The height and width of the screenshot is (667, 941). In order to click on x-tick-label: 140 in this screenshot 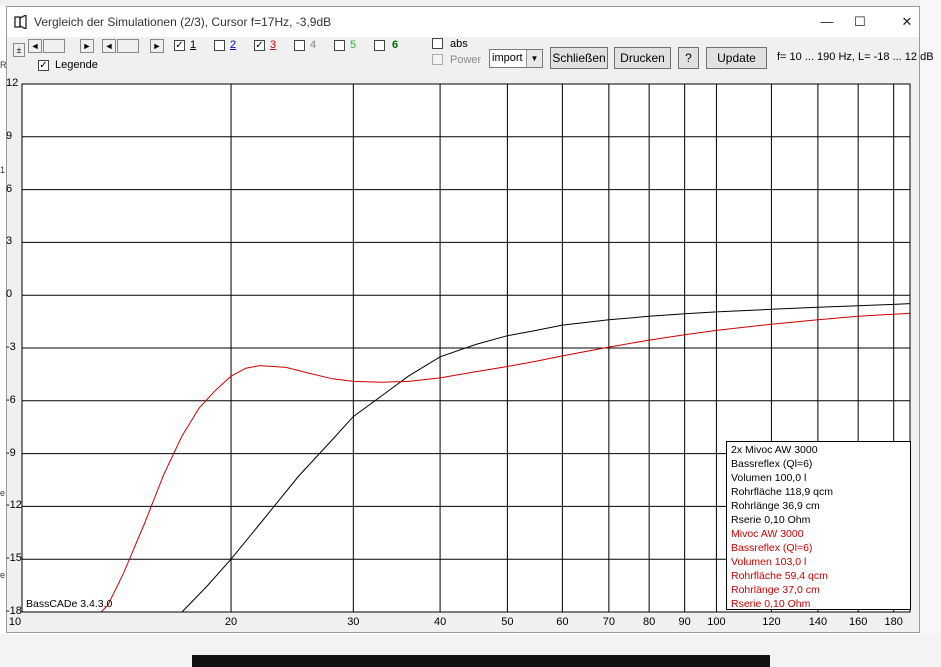, I will do `click(818, 622)`.